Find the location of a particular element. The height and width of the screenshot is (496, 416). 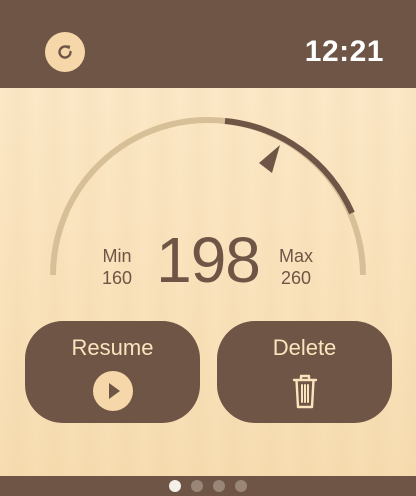

max-label: Max is located at coordinates (295, 256).